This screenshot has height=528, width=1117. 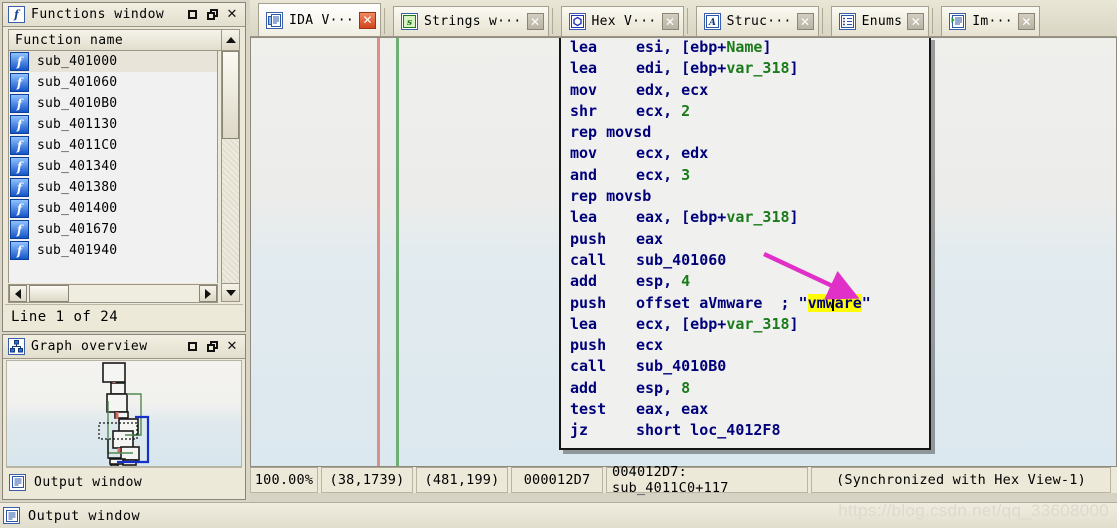 I want to click on tab-strings: s Strings w··· ✕, so click(x=471, y=21).